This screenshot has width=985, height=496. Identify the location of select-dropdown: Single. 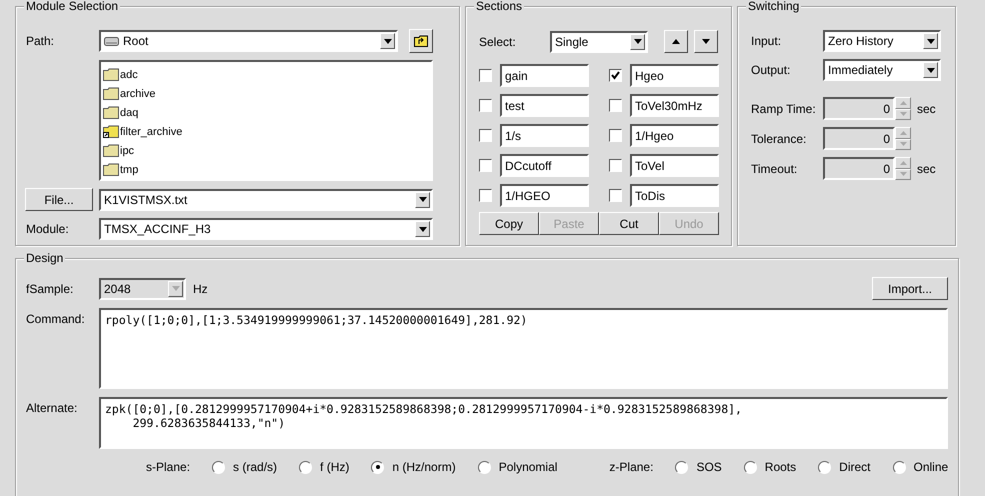
(599, 41).